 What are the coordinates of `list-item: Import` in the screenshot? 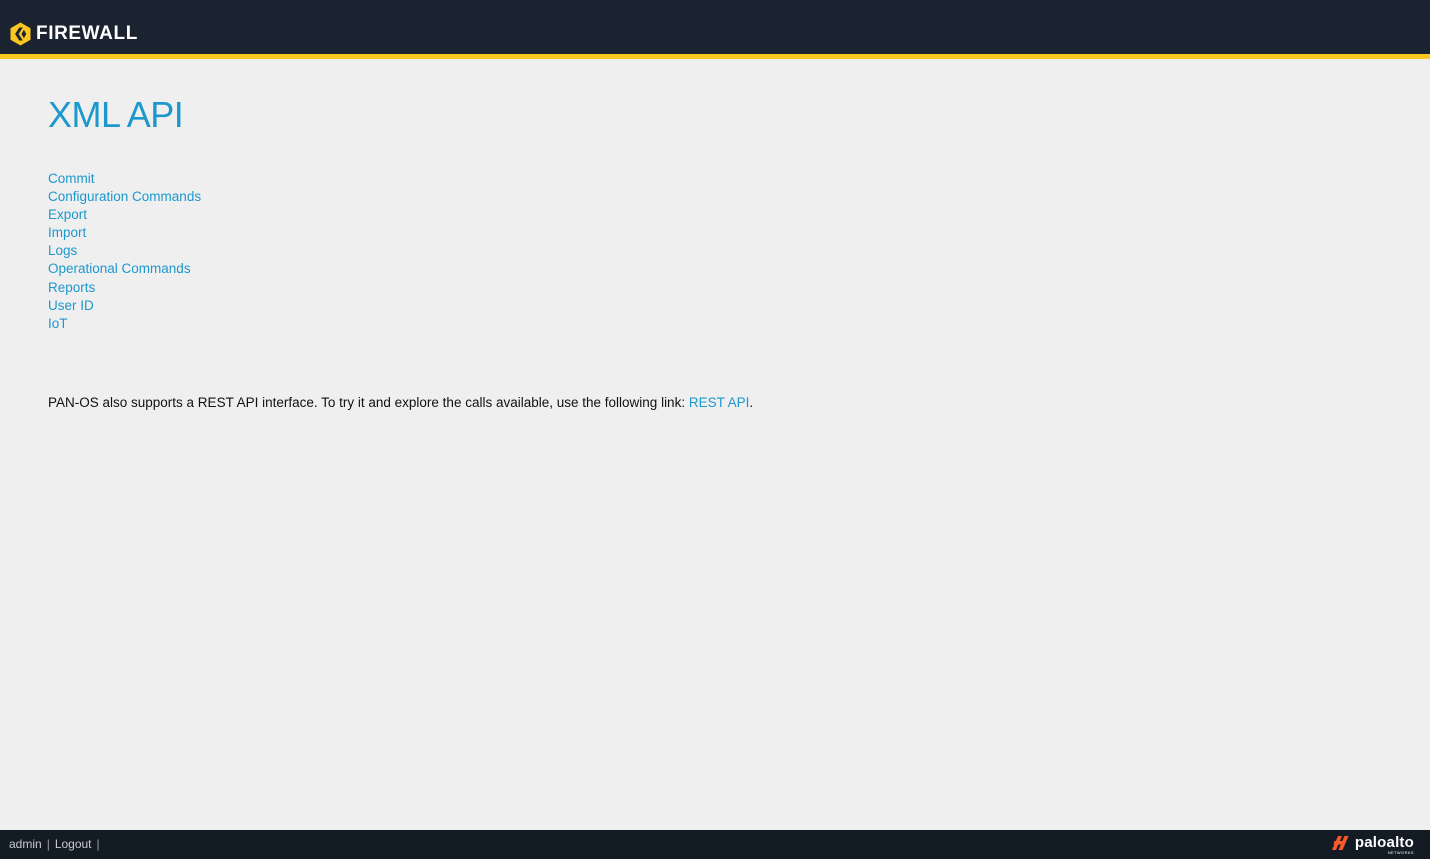 It's located at (124, 233).